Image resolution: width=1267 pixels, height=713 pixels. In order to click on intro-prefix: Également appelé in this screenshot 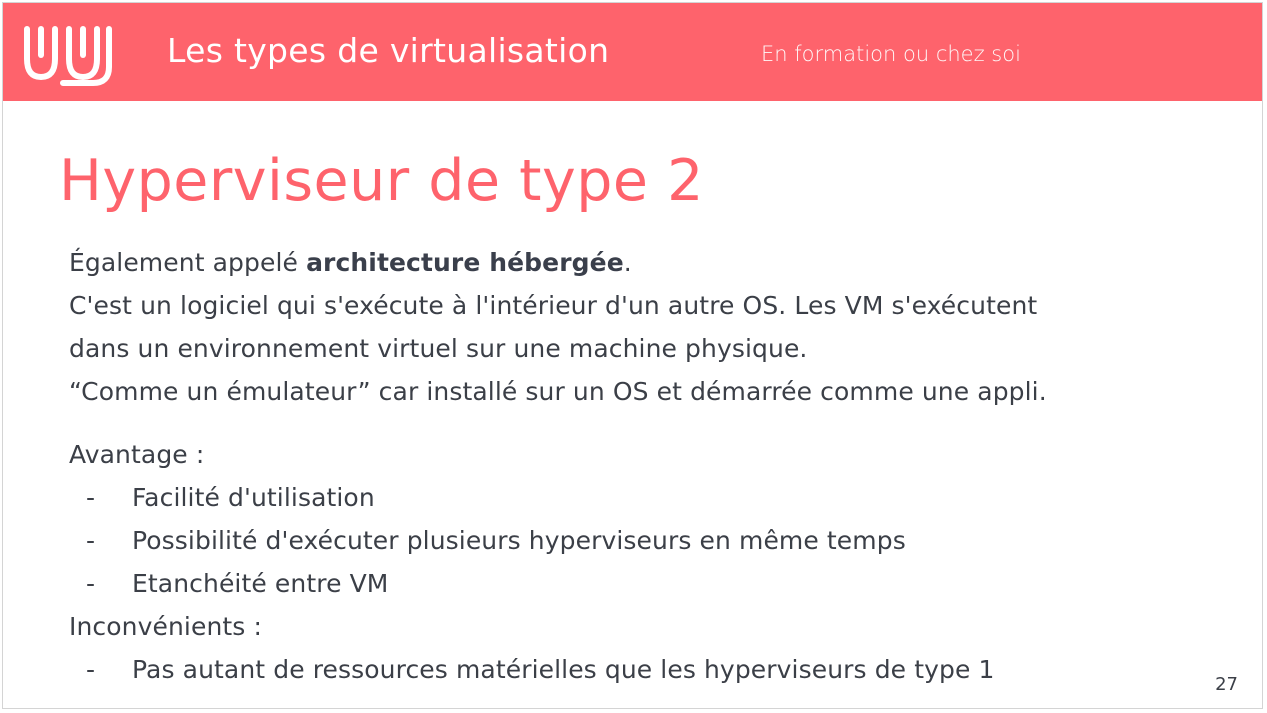, I will do `click(188, 262)`.